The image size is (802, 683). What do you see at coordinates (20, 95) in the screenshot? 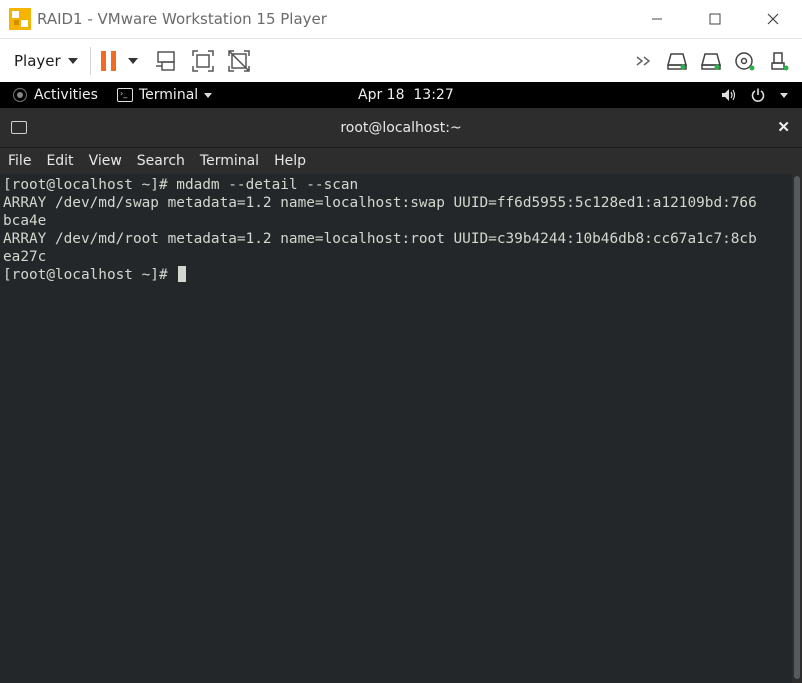
I see `activities-icon` at bounding box center [20, 95].